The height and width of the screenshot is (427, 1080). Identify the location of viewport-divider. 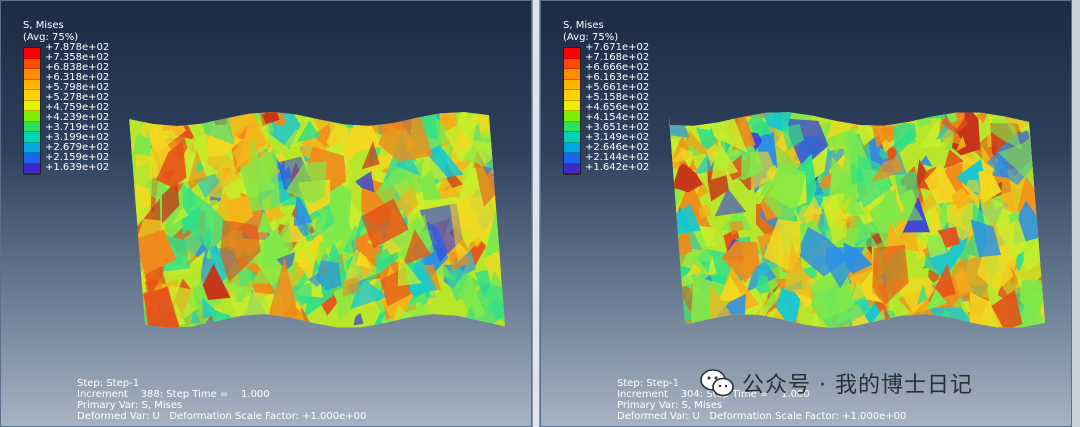
(536, 213).